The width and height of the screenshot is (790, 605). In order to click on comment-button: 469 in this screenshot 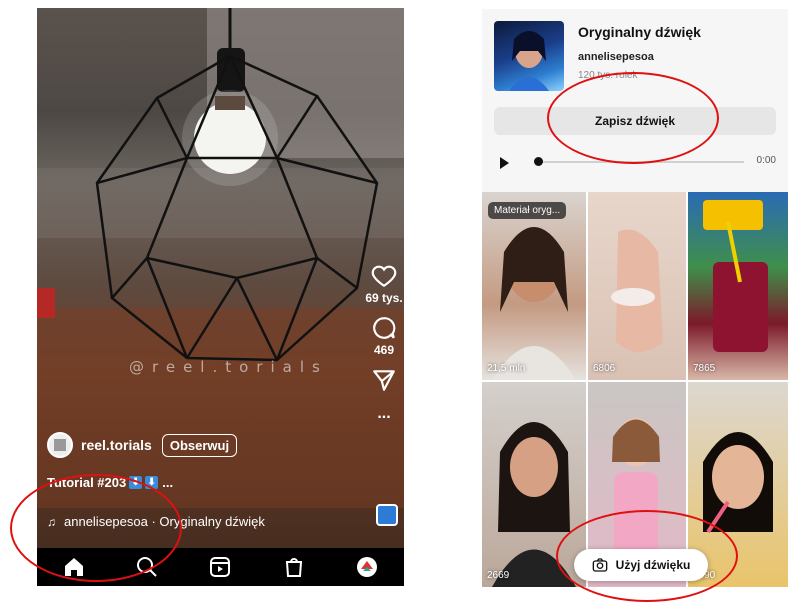, I will do `click(384, 336)`.